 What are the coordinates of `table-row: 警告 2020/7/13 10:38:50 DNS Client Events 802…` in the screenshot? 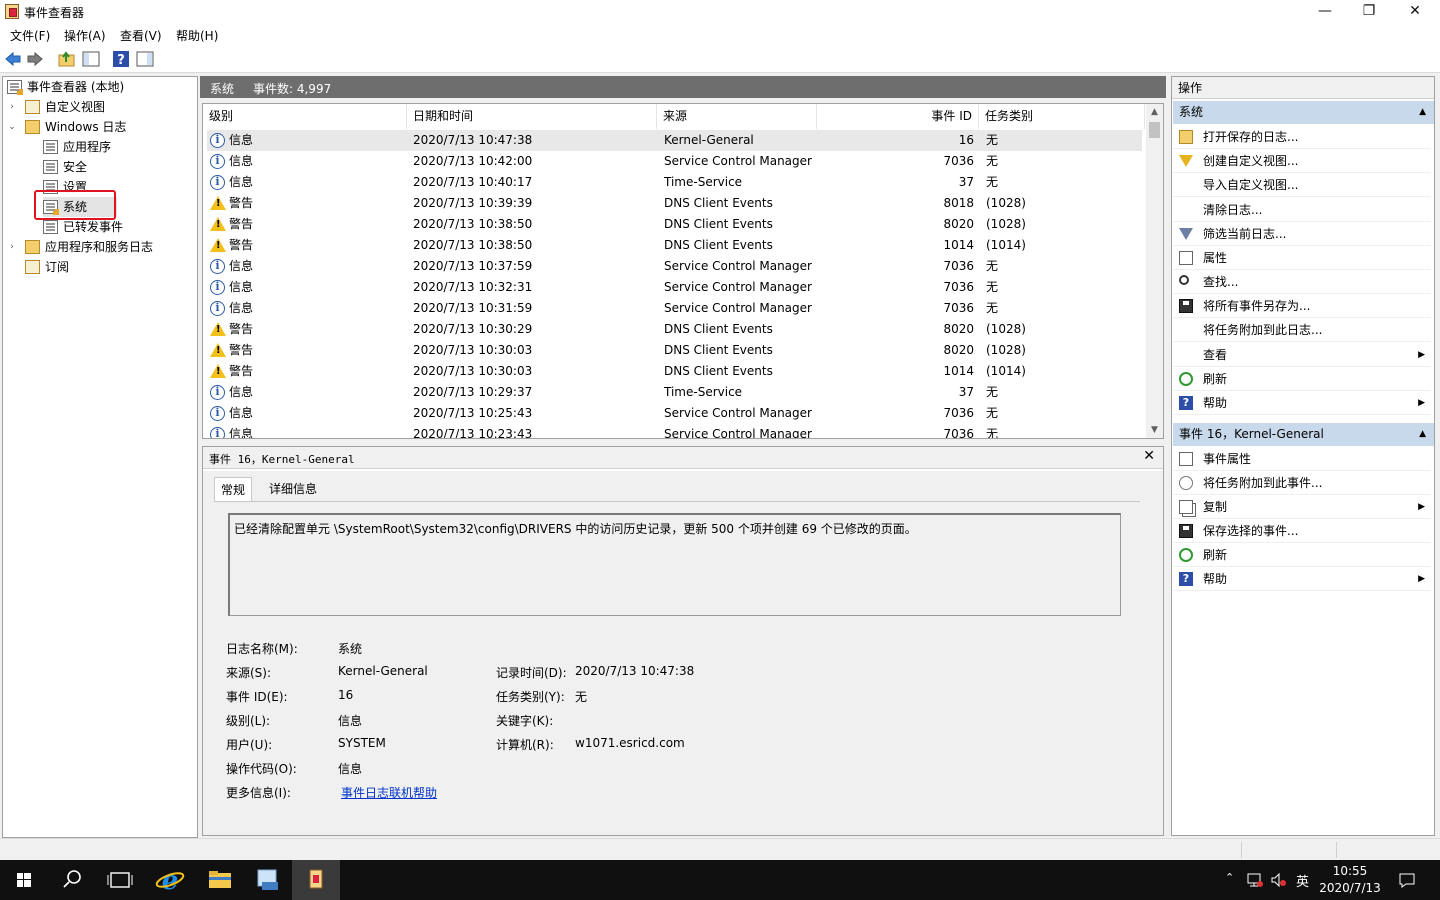 It's located at (674, 224).